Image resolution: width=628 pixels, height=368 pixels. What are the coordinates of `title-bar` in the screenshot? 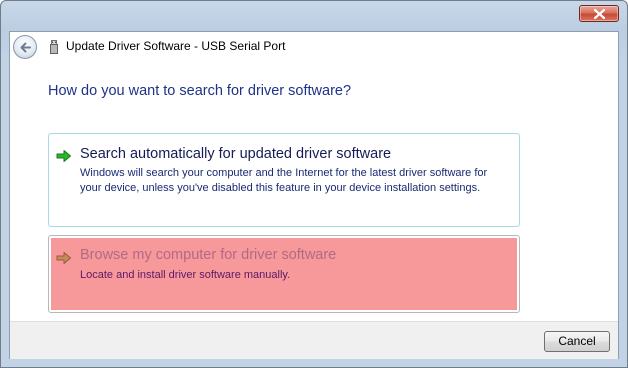 It's located at (314, 16).